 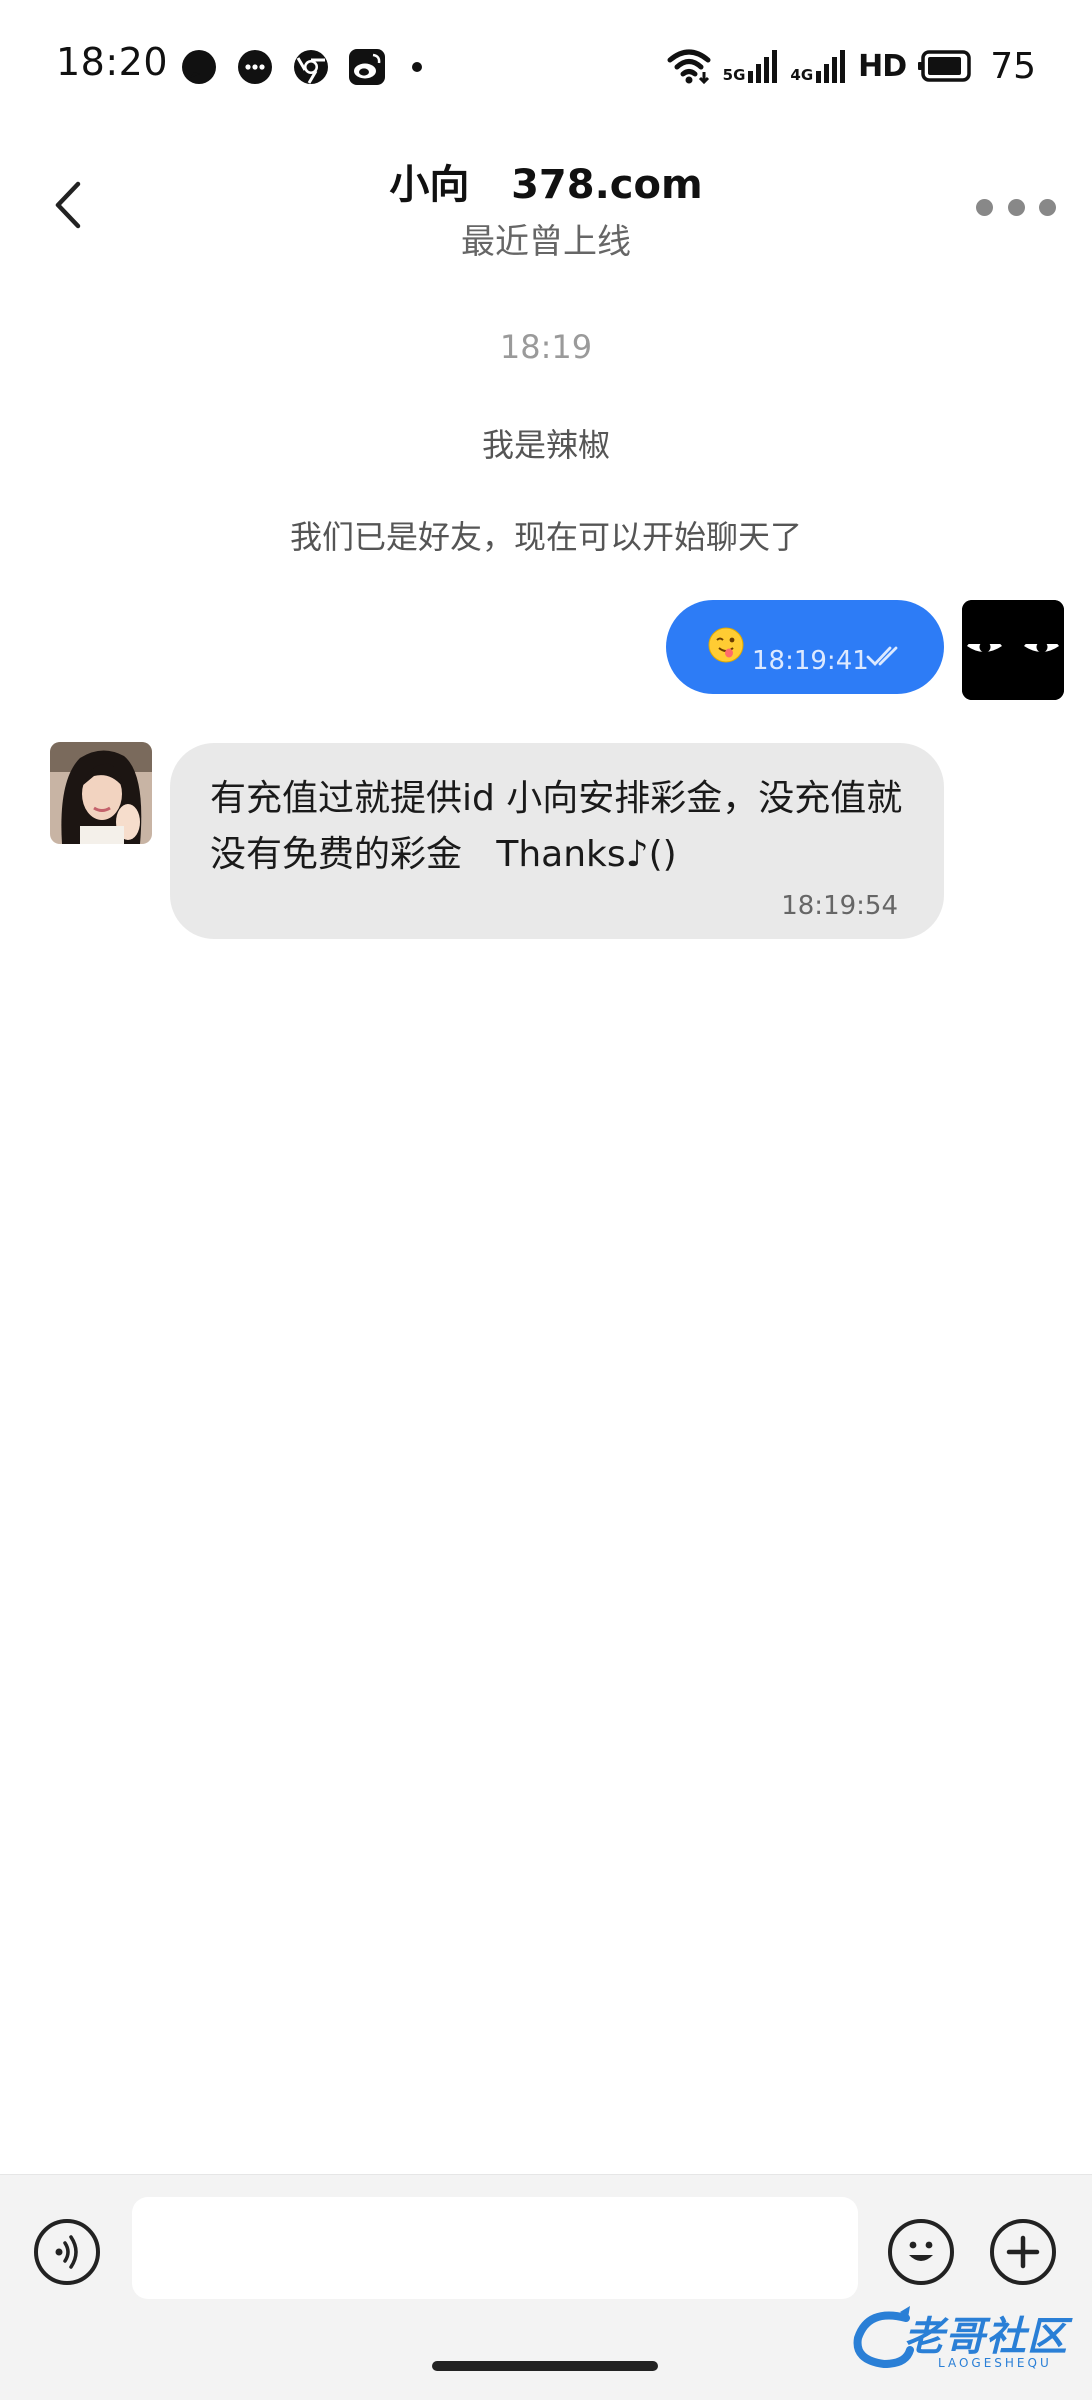 What do you see at coordinates (556, 826) in the screenshot?
I see `incoming-message-text: 有充值过就提供id 小向安排彩金，没充值就没有免费的彩金 Thanks♪()` at bounding box center [556, 826].